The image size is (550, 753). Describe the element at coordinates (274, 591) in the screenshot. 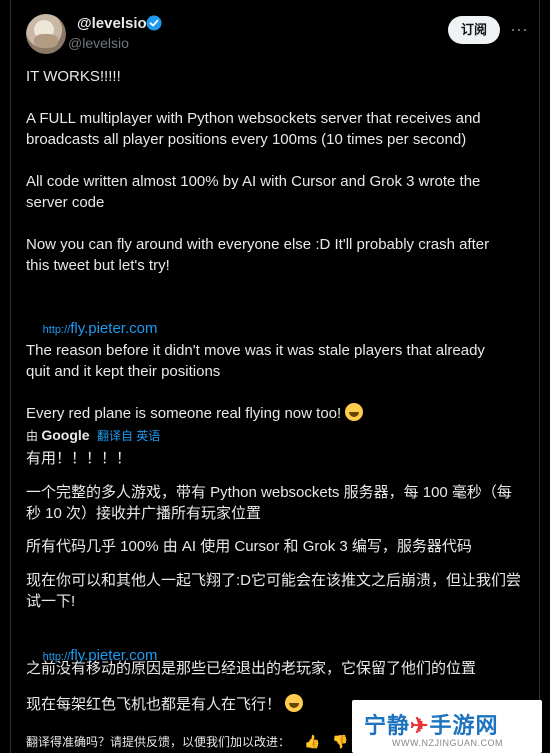

I see `translation-line-4: 现在你可以和其他人一起飞翔了:D它可能会在该推文之后崩溃，但让我们尝 试一下!` at that location.